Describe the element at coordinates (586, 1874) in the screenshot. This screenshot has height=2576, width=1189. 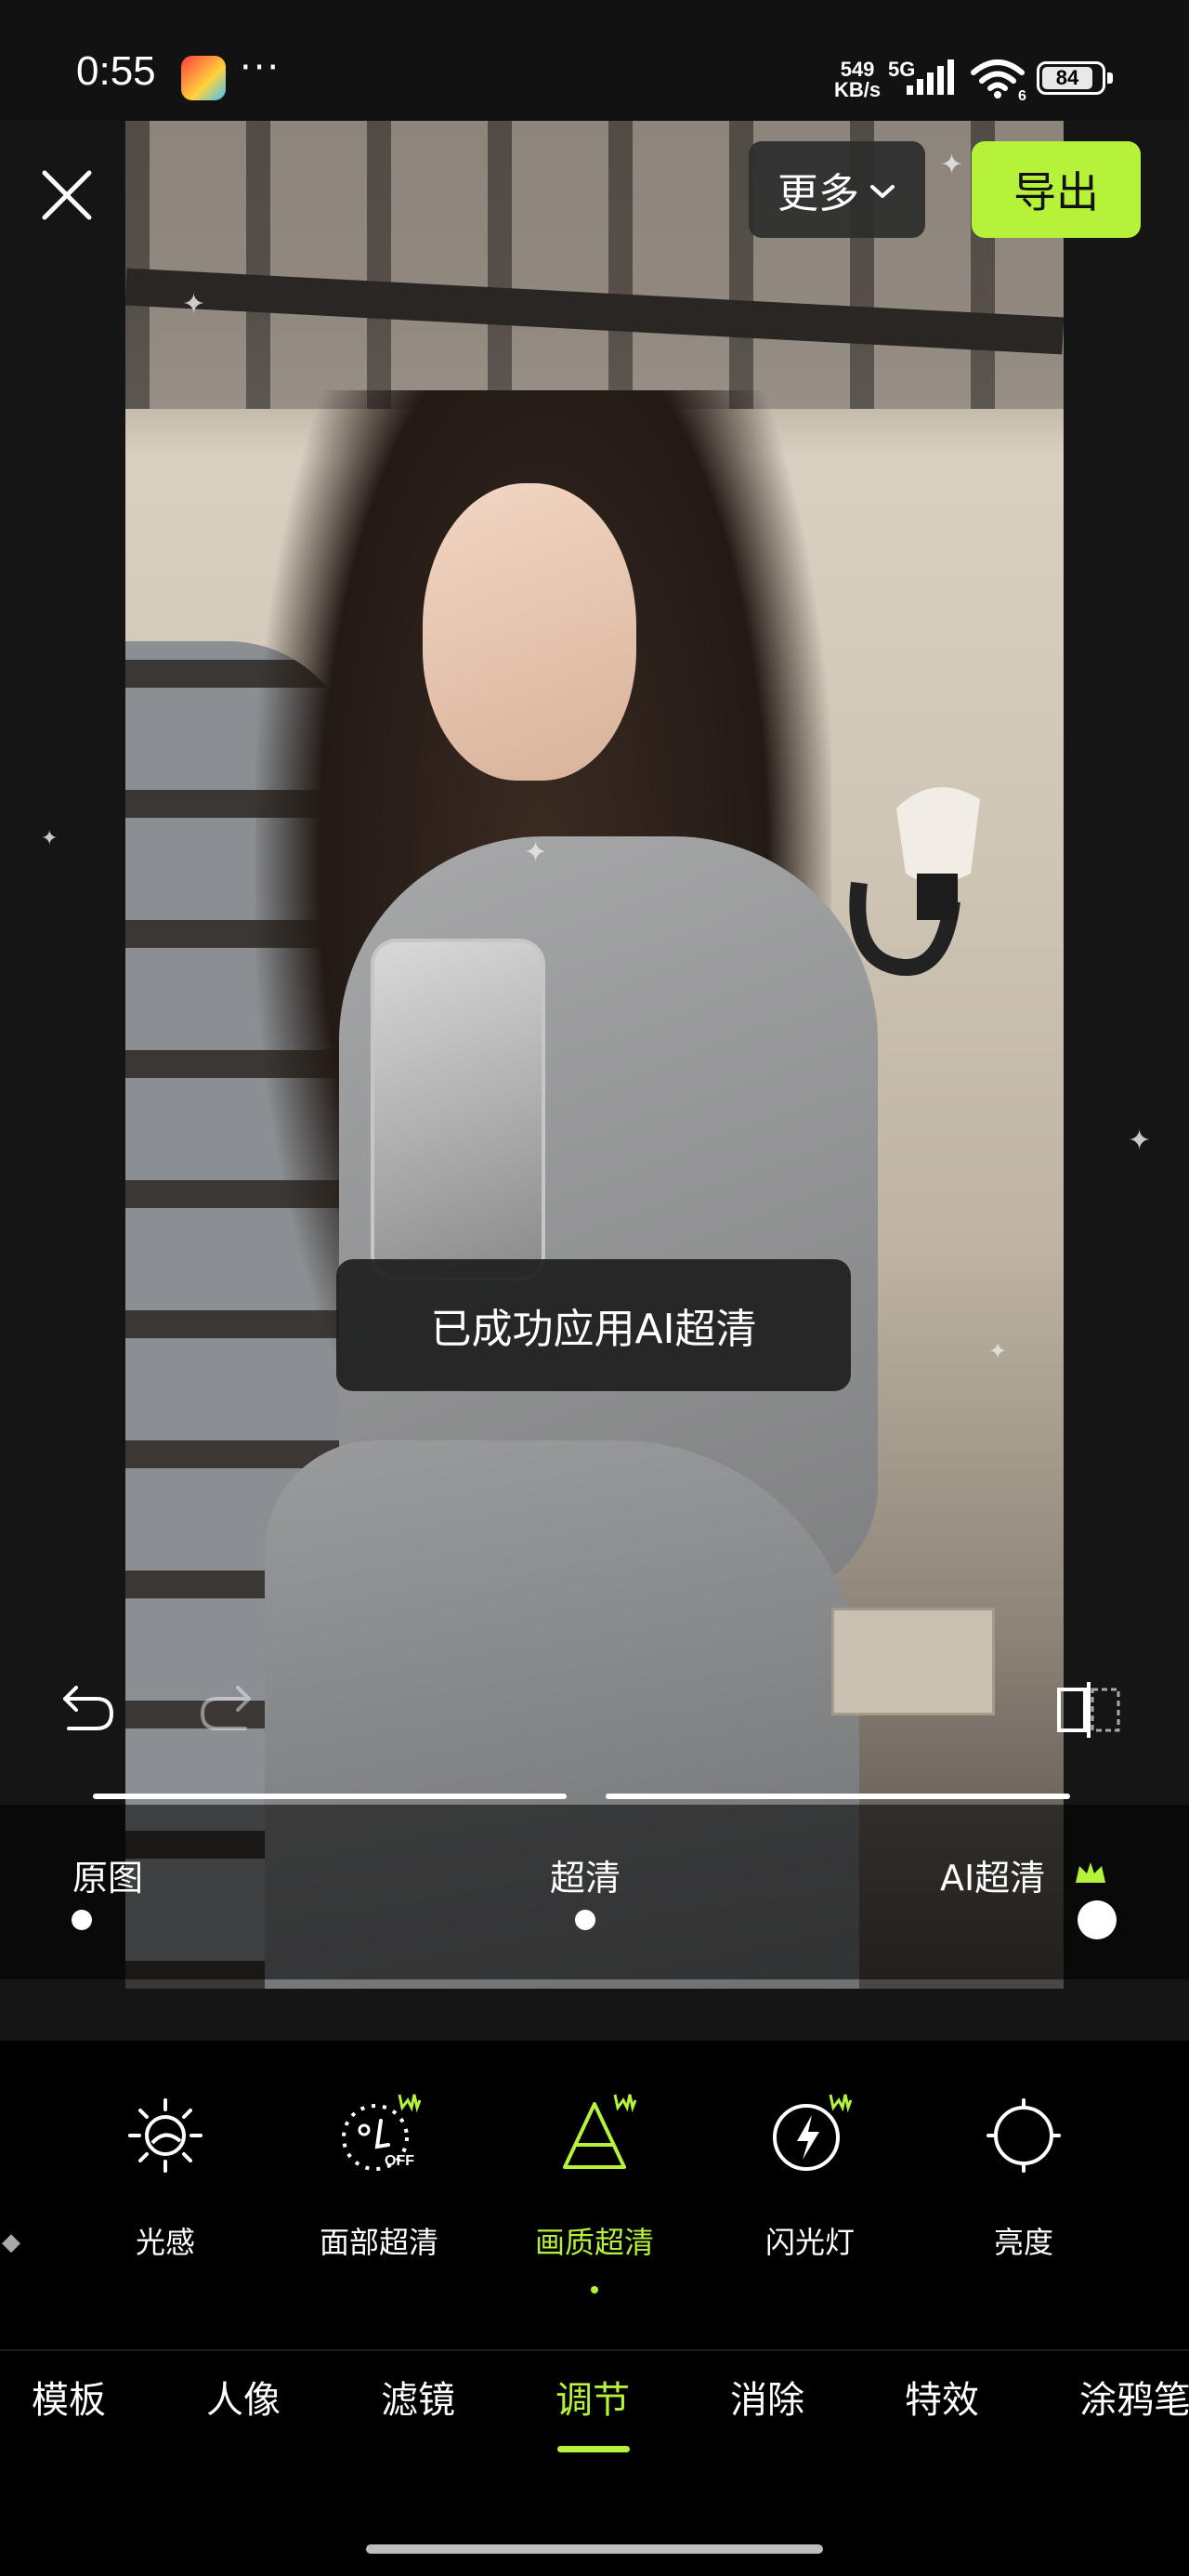
I see `slider-label-hd: 超清` at that location.